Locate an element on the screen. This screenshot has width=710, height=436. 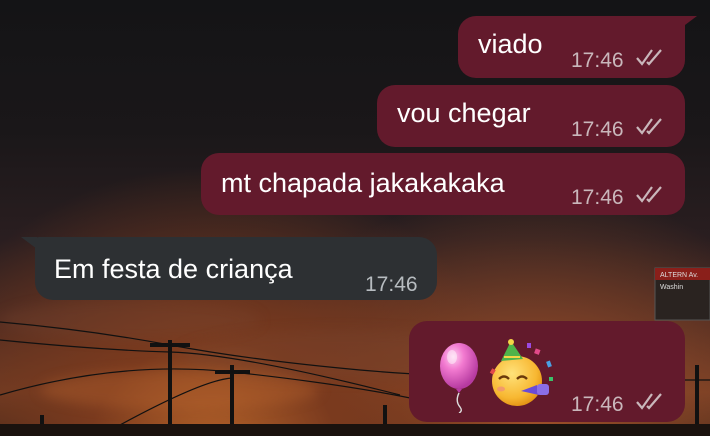
message-bubble-outgoing: 17:46 is located at coordinates (547, 371).